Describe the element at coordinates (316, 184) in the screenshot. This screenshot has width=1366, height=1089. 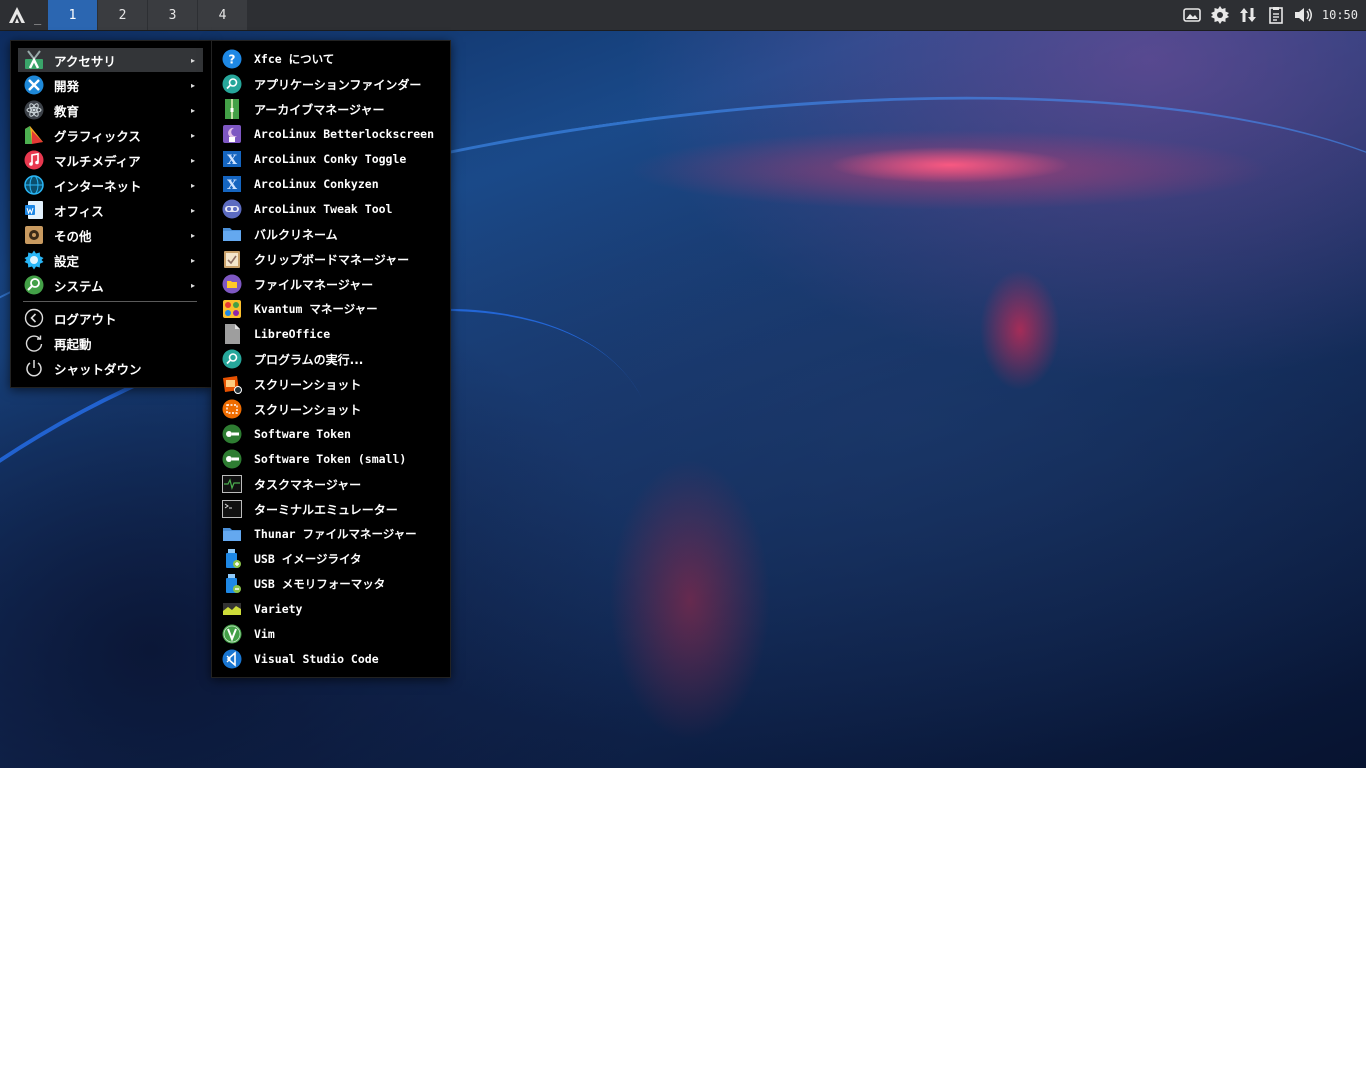
I see `submenu-item-label: ArcoLinux Conkyzen` at that location.